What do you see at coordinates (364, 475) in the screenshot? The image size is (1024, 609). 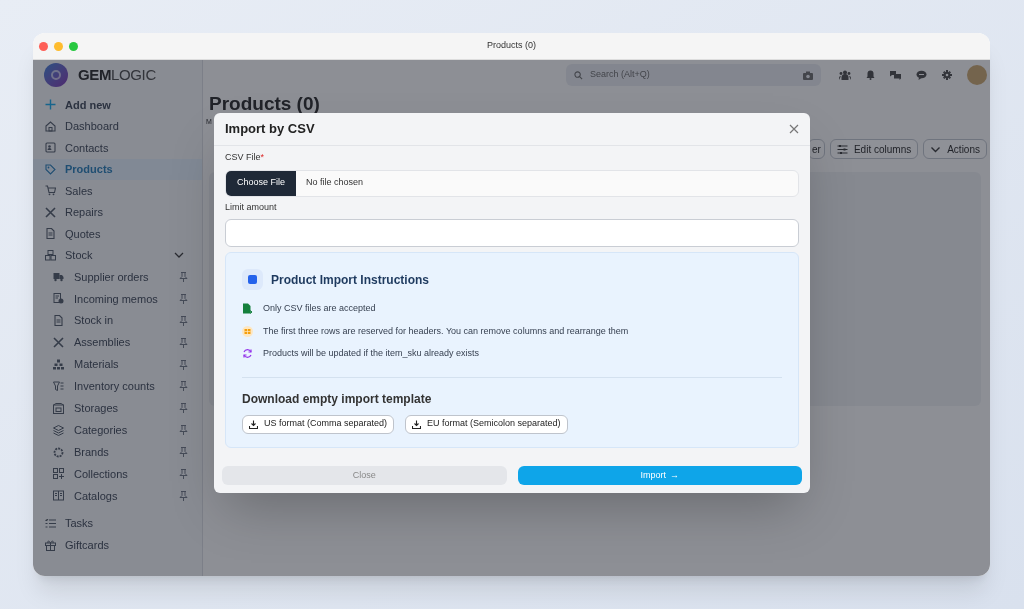 I see `close-button: Close` at bounding box center [364, 475].